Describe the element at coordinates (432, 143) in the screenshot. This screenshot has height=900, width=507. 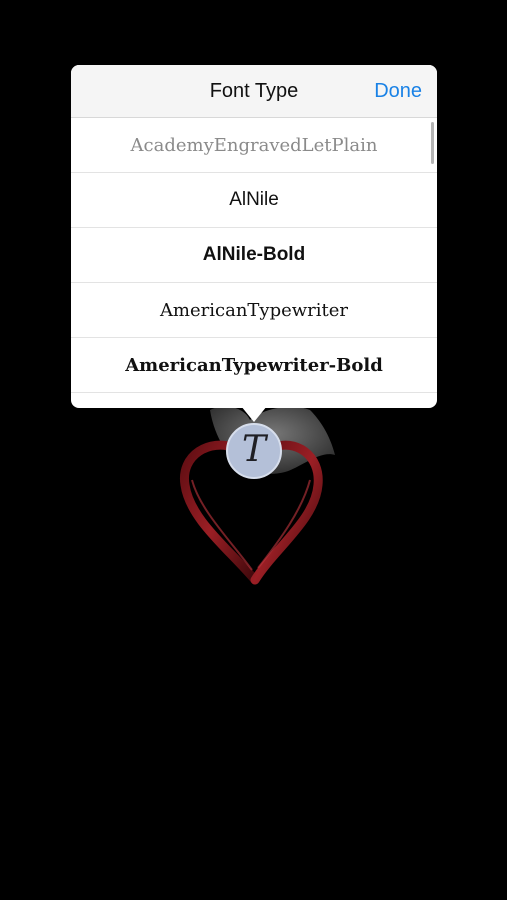
I see `scroll-indicator` at that location.